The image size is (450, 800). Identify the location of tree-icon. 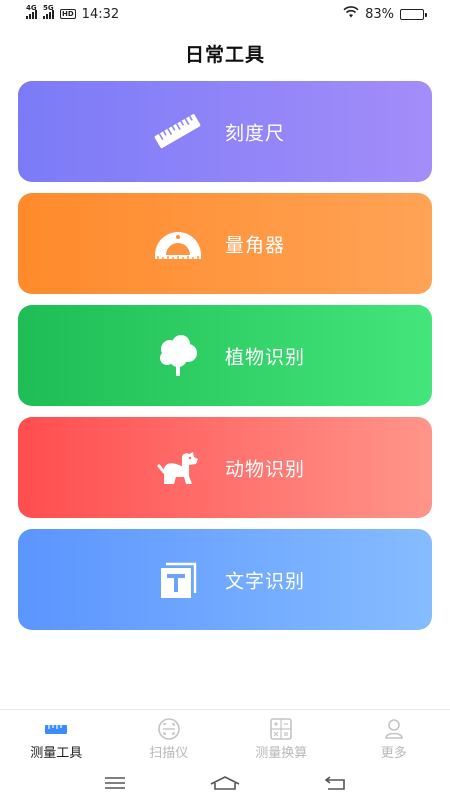
(178, 356).